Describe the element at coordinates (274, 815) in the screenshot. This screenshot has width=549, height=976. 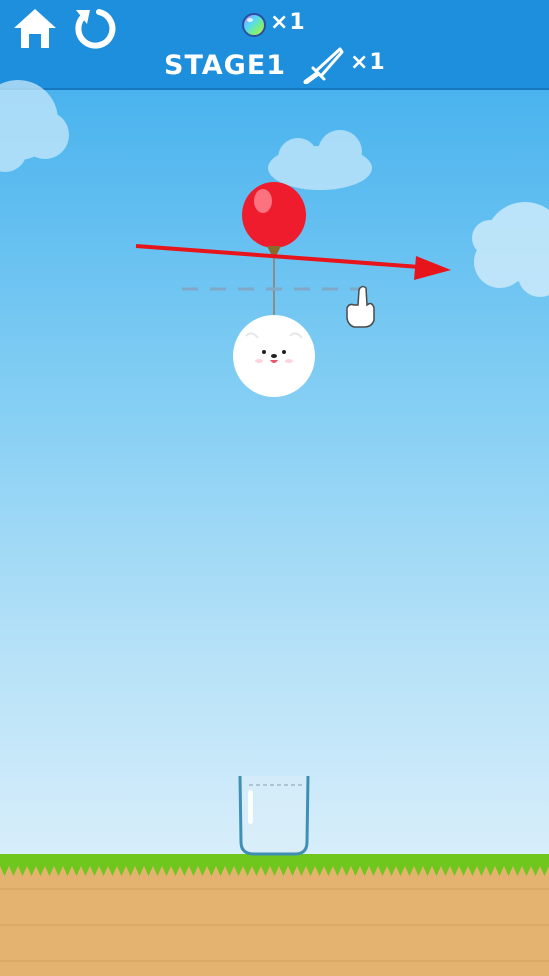
I see `glass-cup` at that location.